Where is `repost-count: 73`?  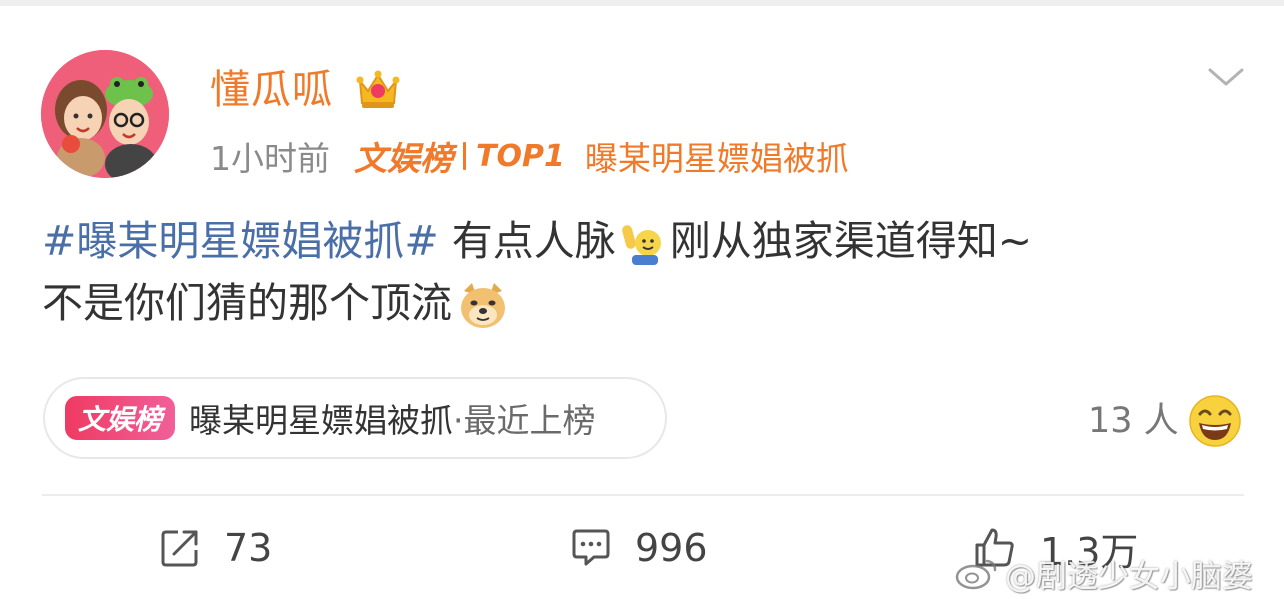 repost-count: 73 is located at coordinates (248, 548).